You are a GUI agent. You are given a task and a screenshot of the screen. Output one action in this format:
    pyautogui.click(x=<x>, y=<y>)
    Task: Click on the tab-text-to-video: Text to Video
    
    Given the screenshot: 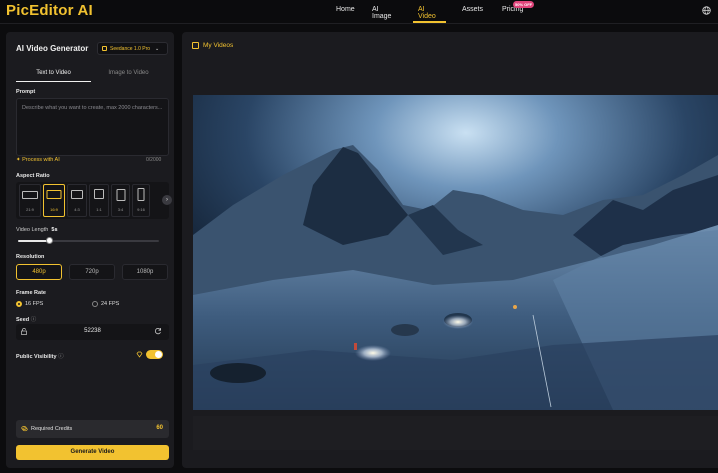 What is the action you would take?
    pyautogui.click(x=53, y=75)
    